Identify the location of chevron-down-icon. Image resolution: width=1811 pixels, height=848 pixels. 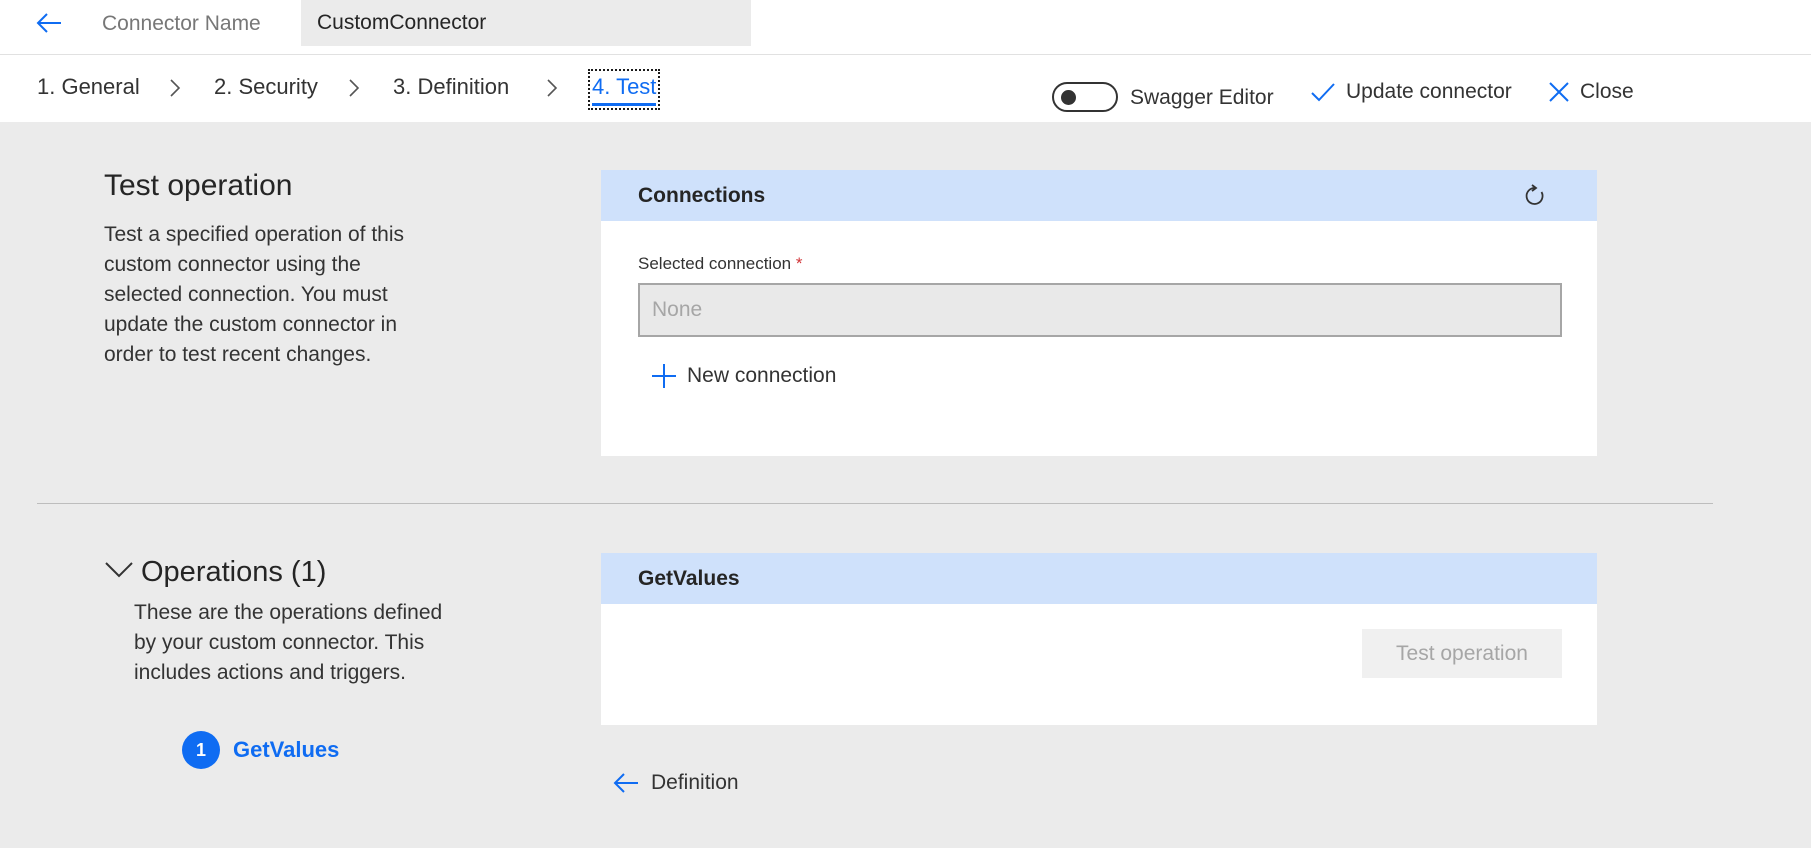
(119, 570).